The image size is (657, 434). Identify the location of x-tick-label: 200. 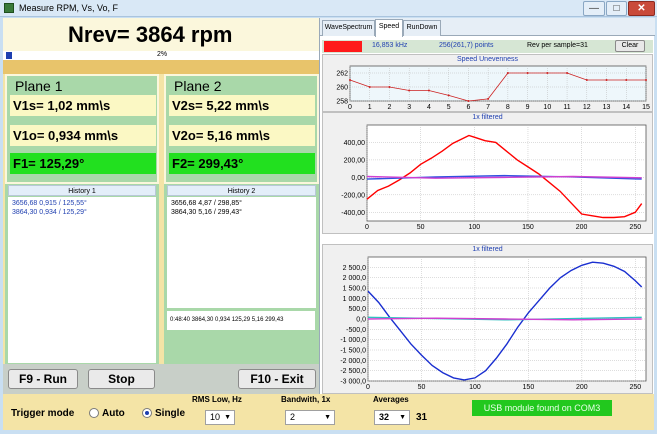
(582, 227).